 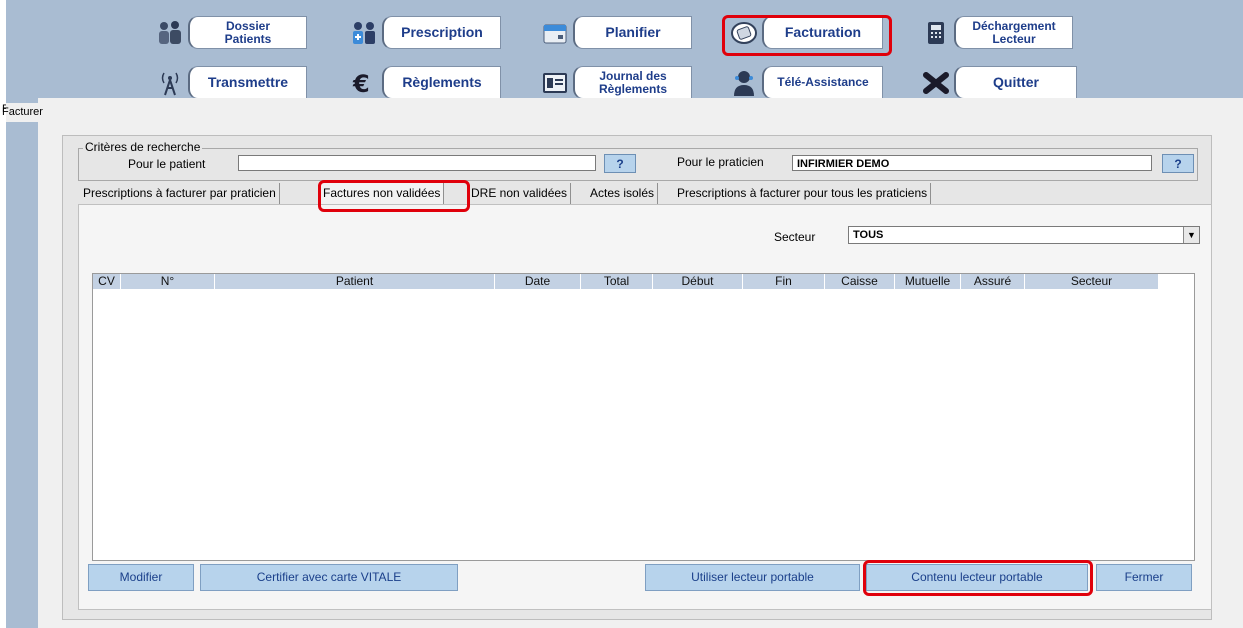 What do you see at coordinates (22, 365) in the screenshot?
I see `left-margin` at bounding box center [22, 365].